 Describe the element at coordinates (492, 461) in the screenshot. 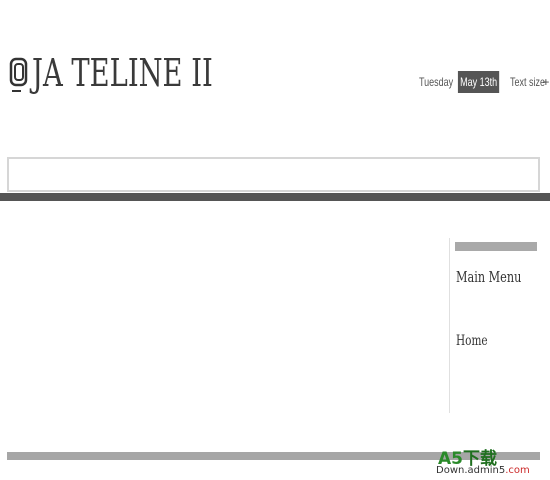

I see `watermark: A5下载 Down.admin5.com` at that location.